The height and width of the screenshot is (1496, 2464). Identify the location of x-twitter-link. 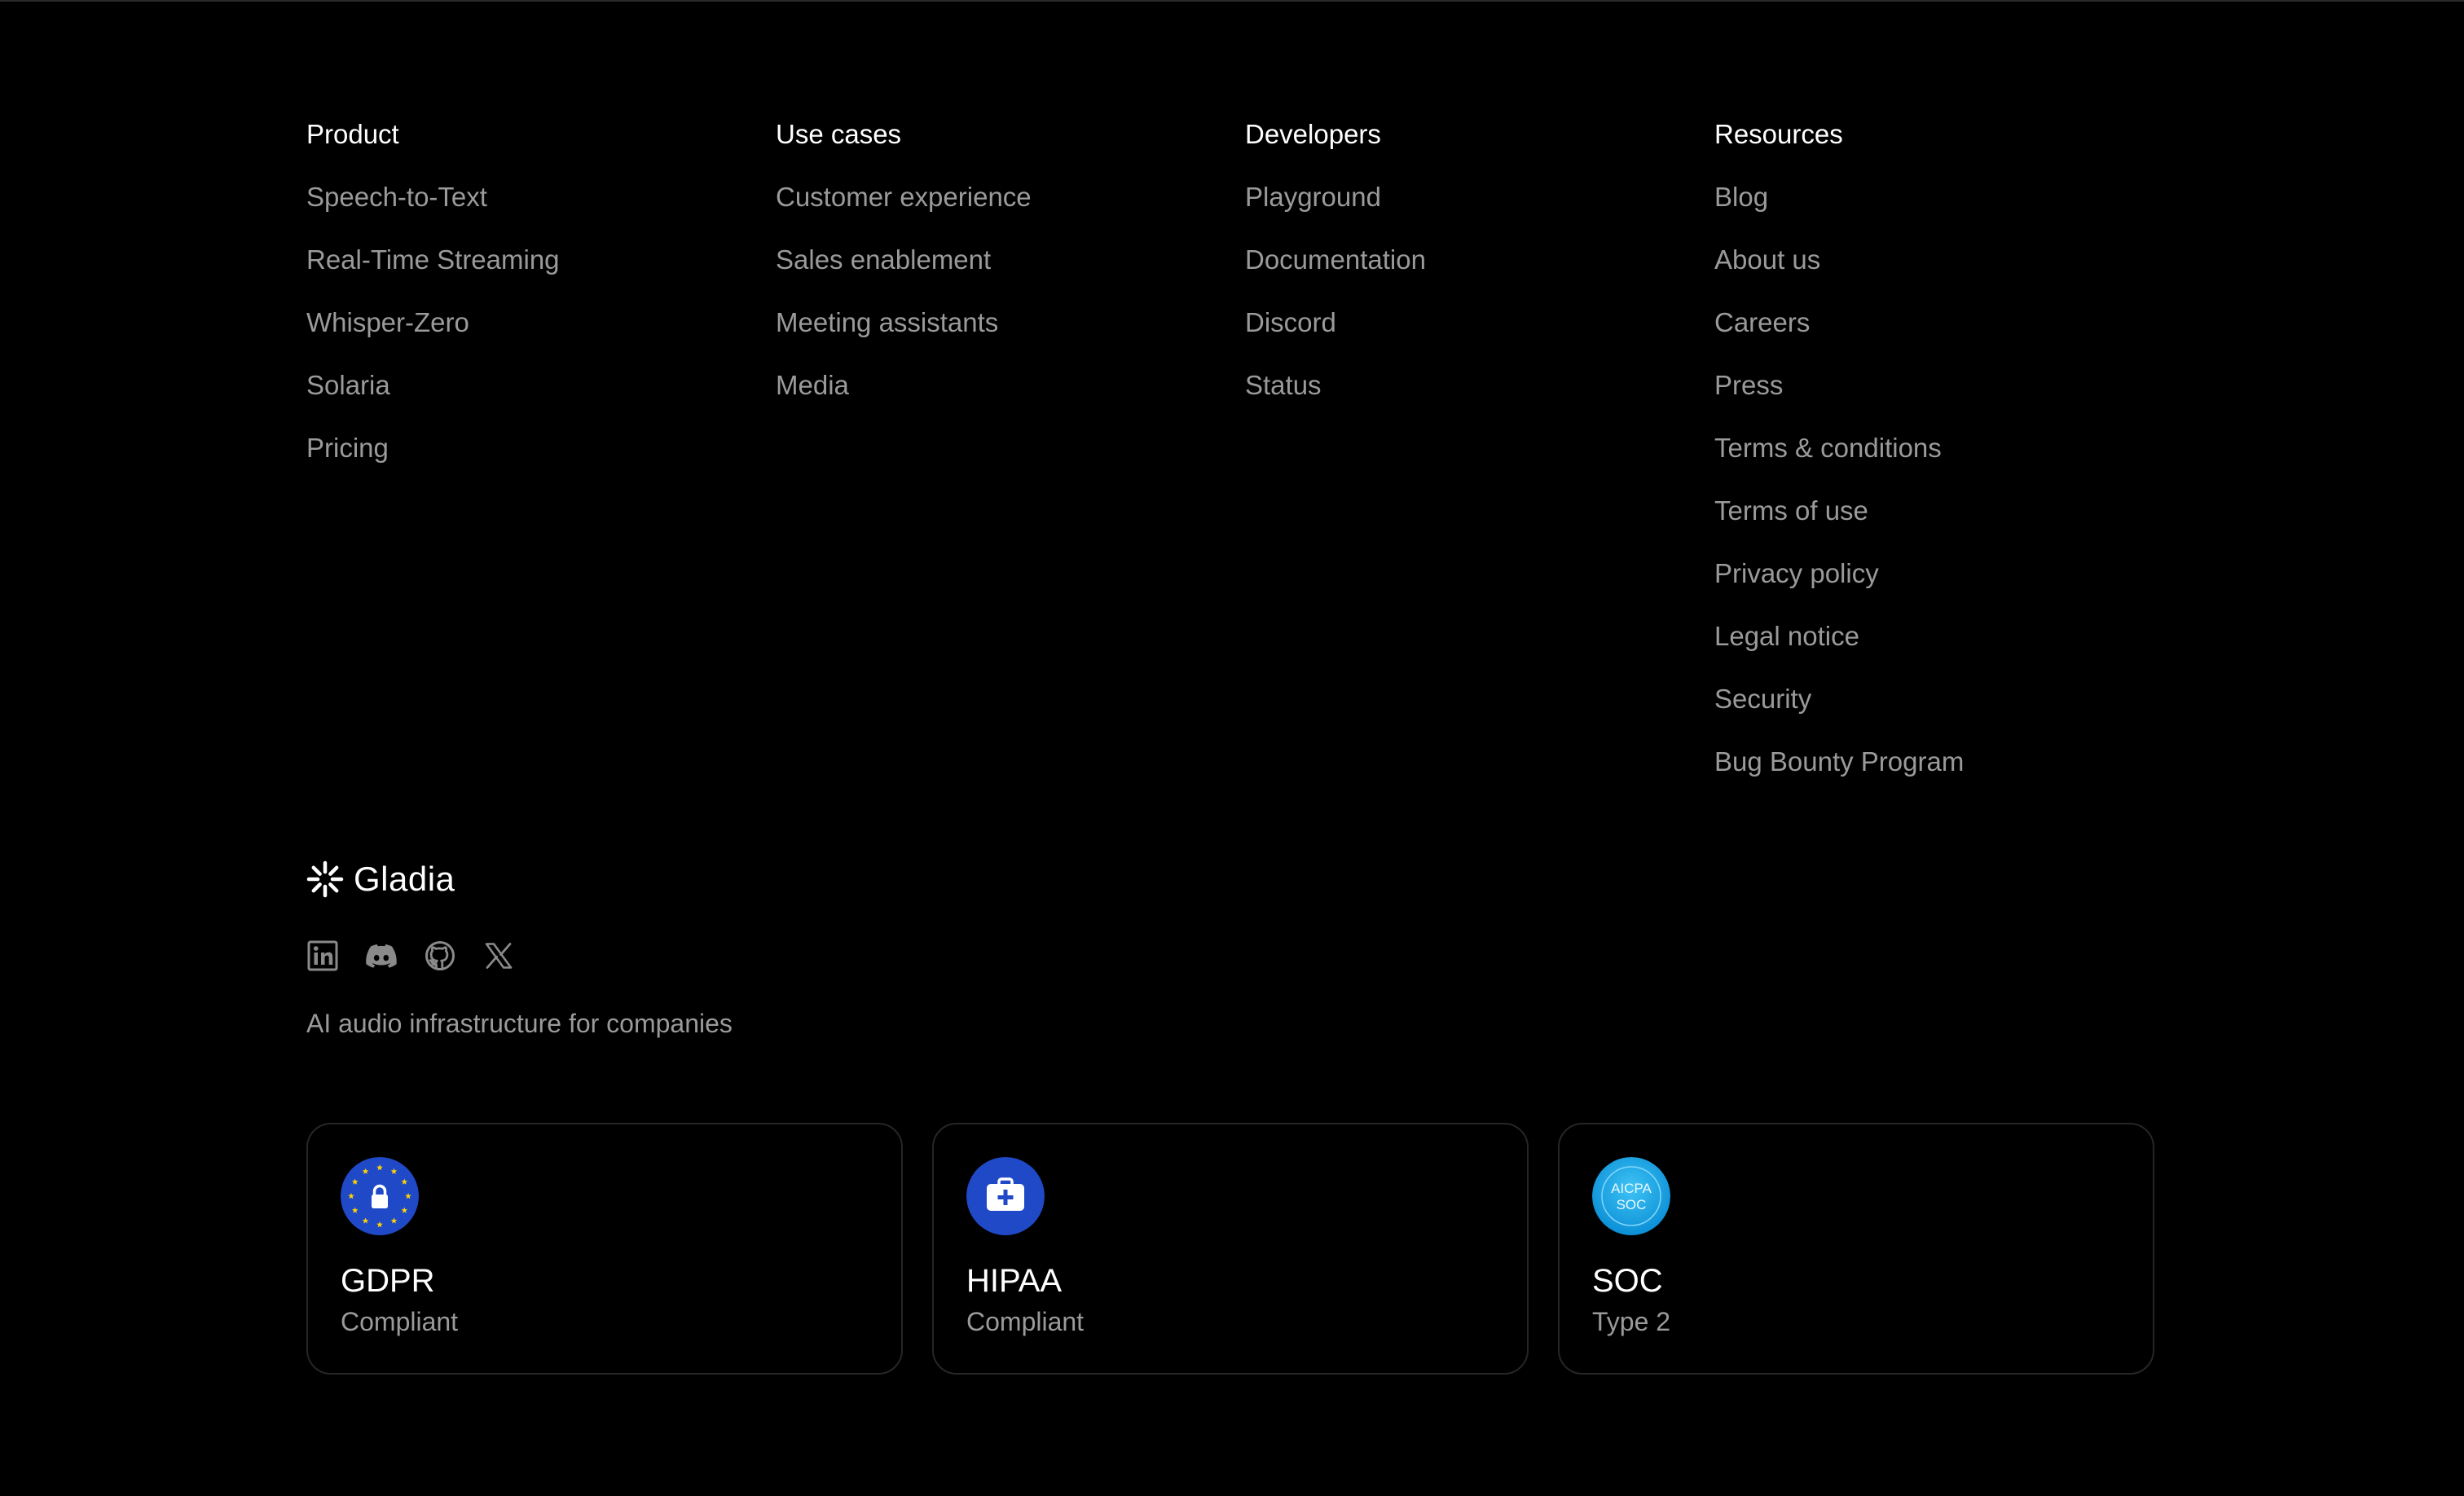
(498, 955).